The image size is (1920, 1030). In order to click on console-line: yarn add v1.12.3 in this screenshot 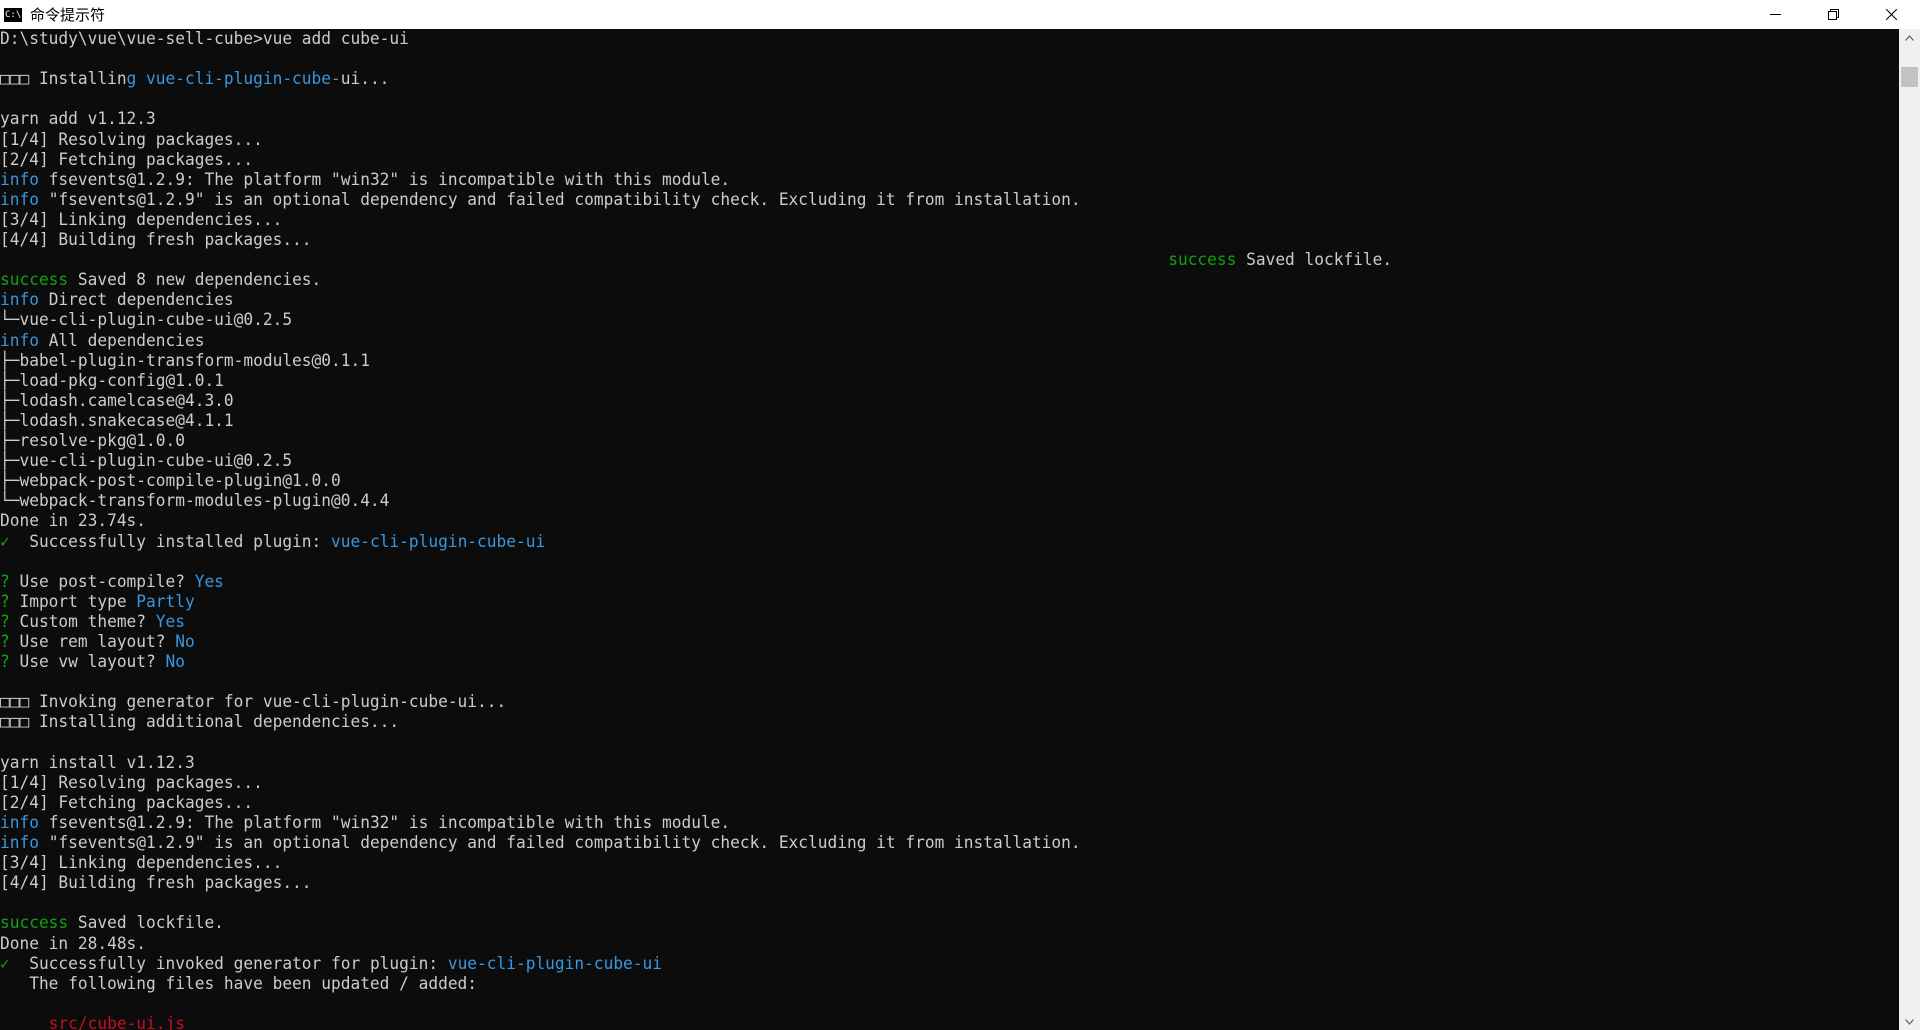, I will do `click(78, 119)`.